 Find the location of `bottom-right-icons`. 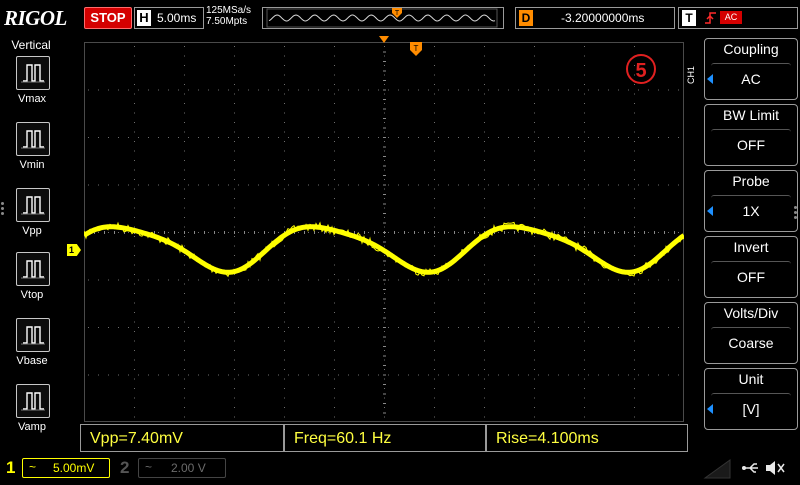

bottom-right-icons is located at coordinates (750, 468).